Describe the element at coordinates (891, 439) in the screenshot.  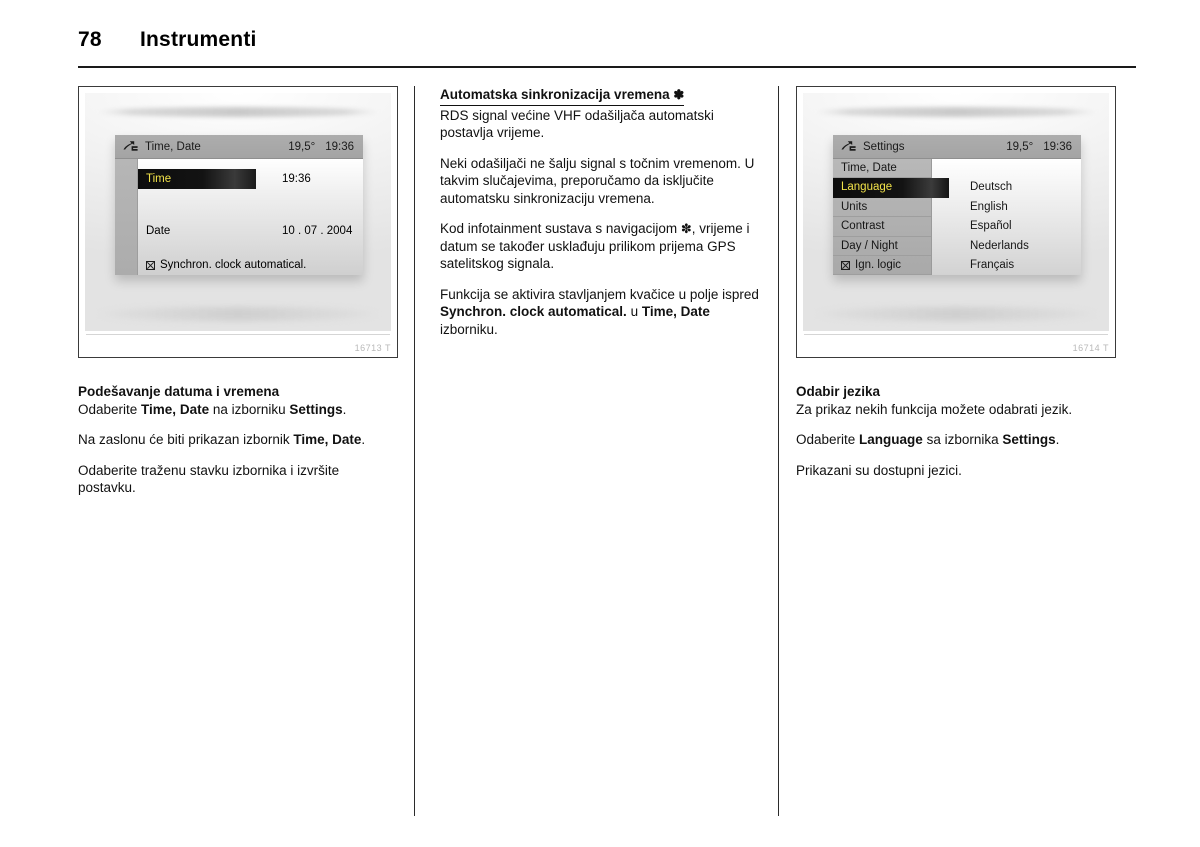
I see `cr-p2-b: Language` at that location.